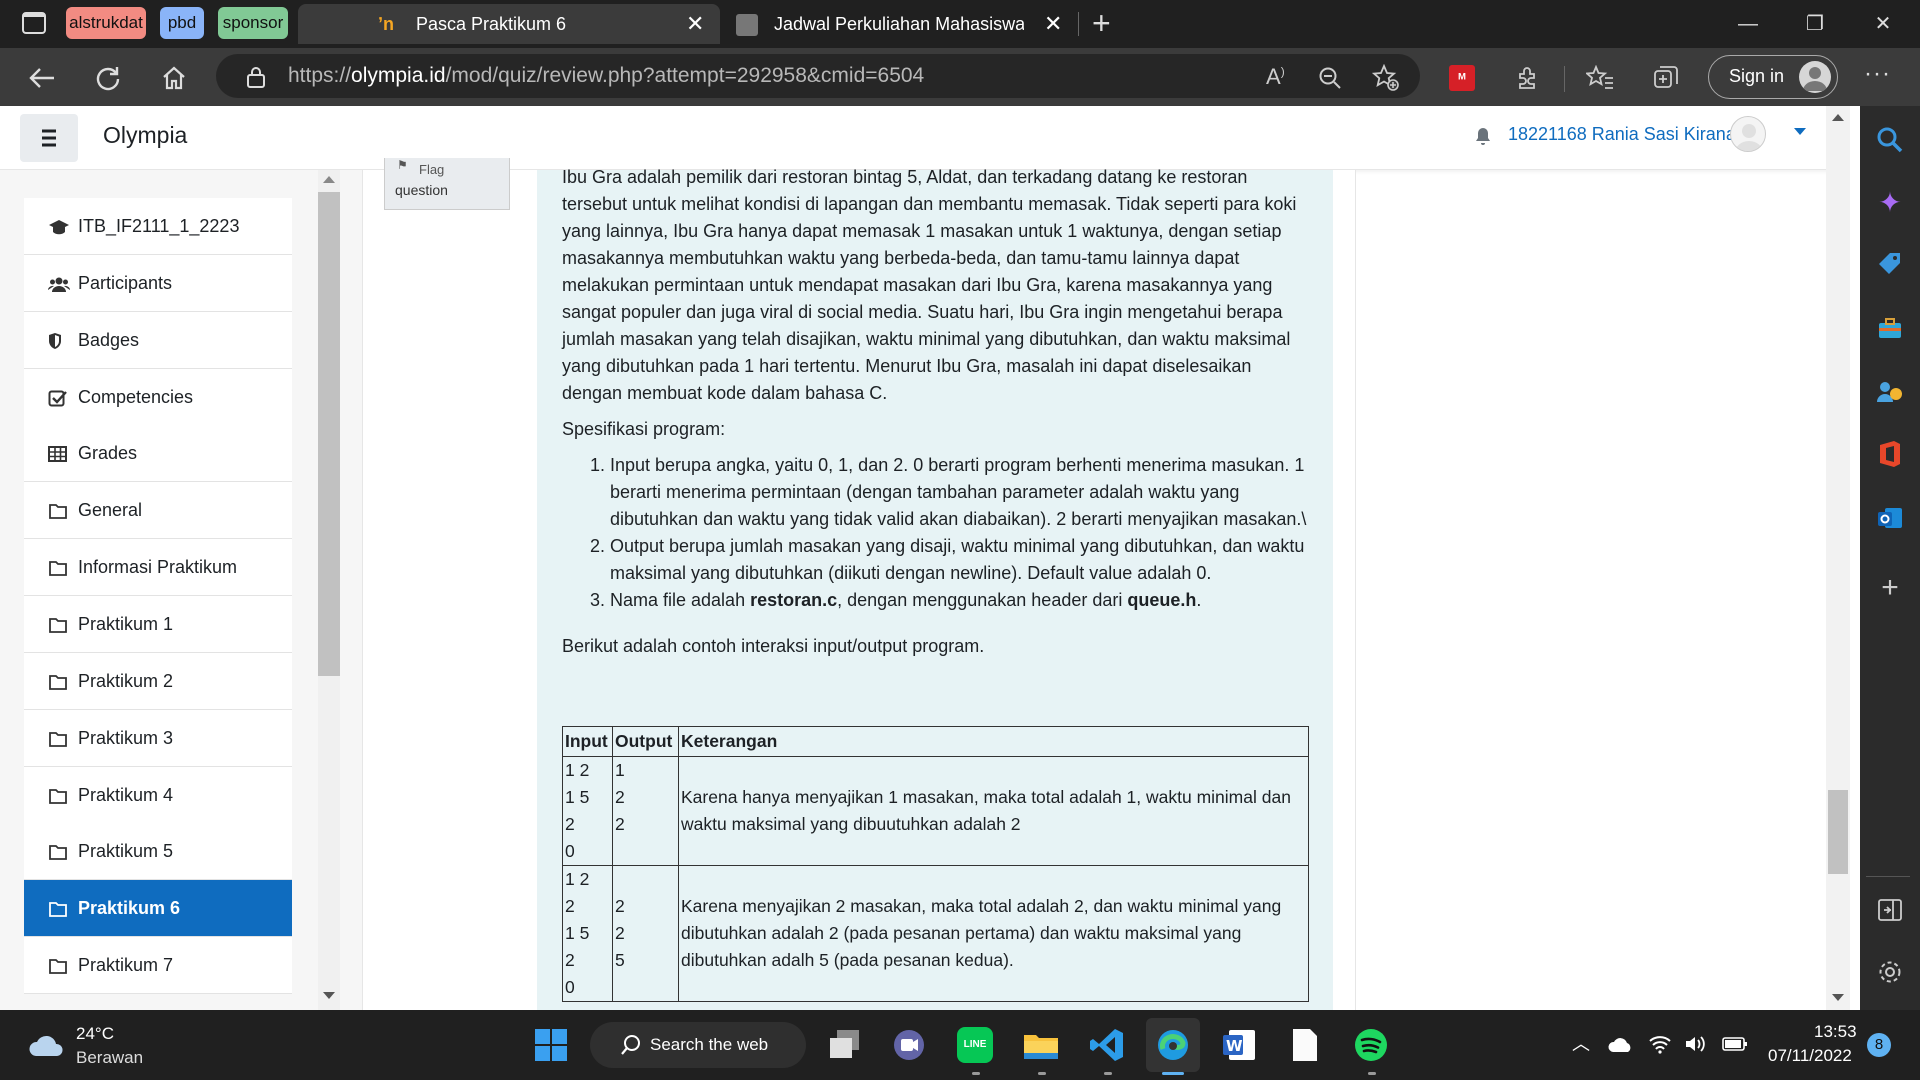 This screenshot has height=1080, width=1920. Describe the element at coordinates (1815, 24) in the screenshot. I see `restore-icon: ❐` at that location.